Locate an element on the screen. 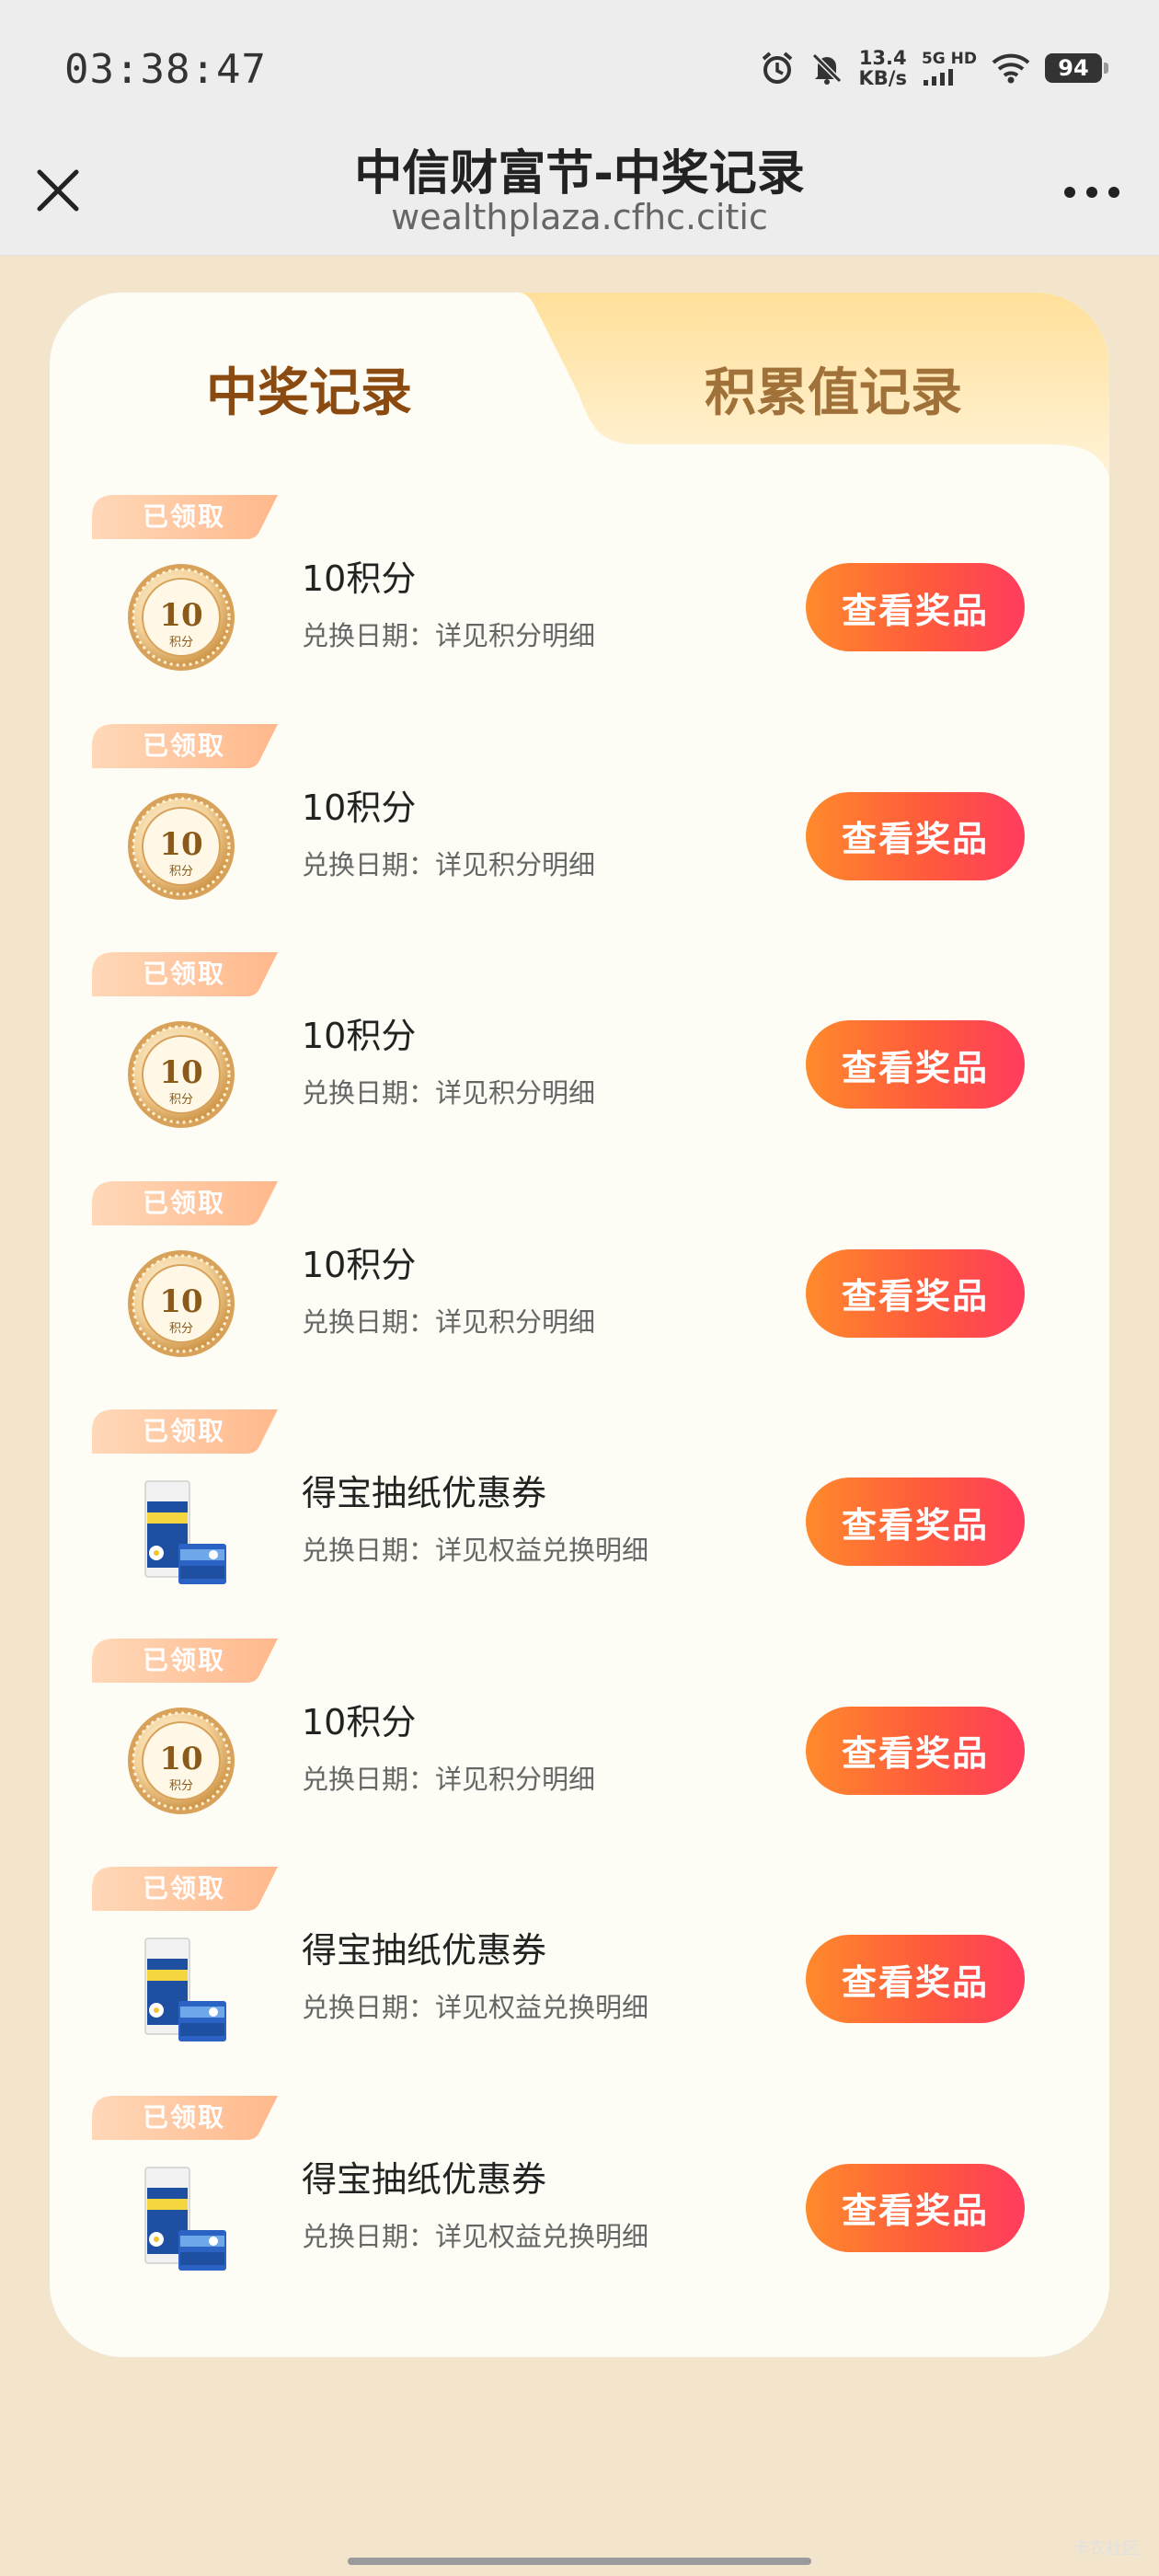 This screenshot has width=1159, height=2576. title-bar: 中信财富节-中奖记录 wealthplaza.cfhc.citic is located at coordinates (579, 197).